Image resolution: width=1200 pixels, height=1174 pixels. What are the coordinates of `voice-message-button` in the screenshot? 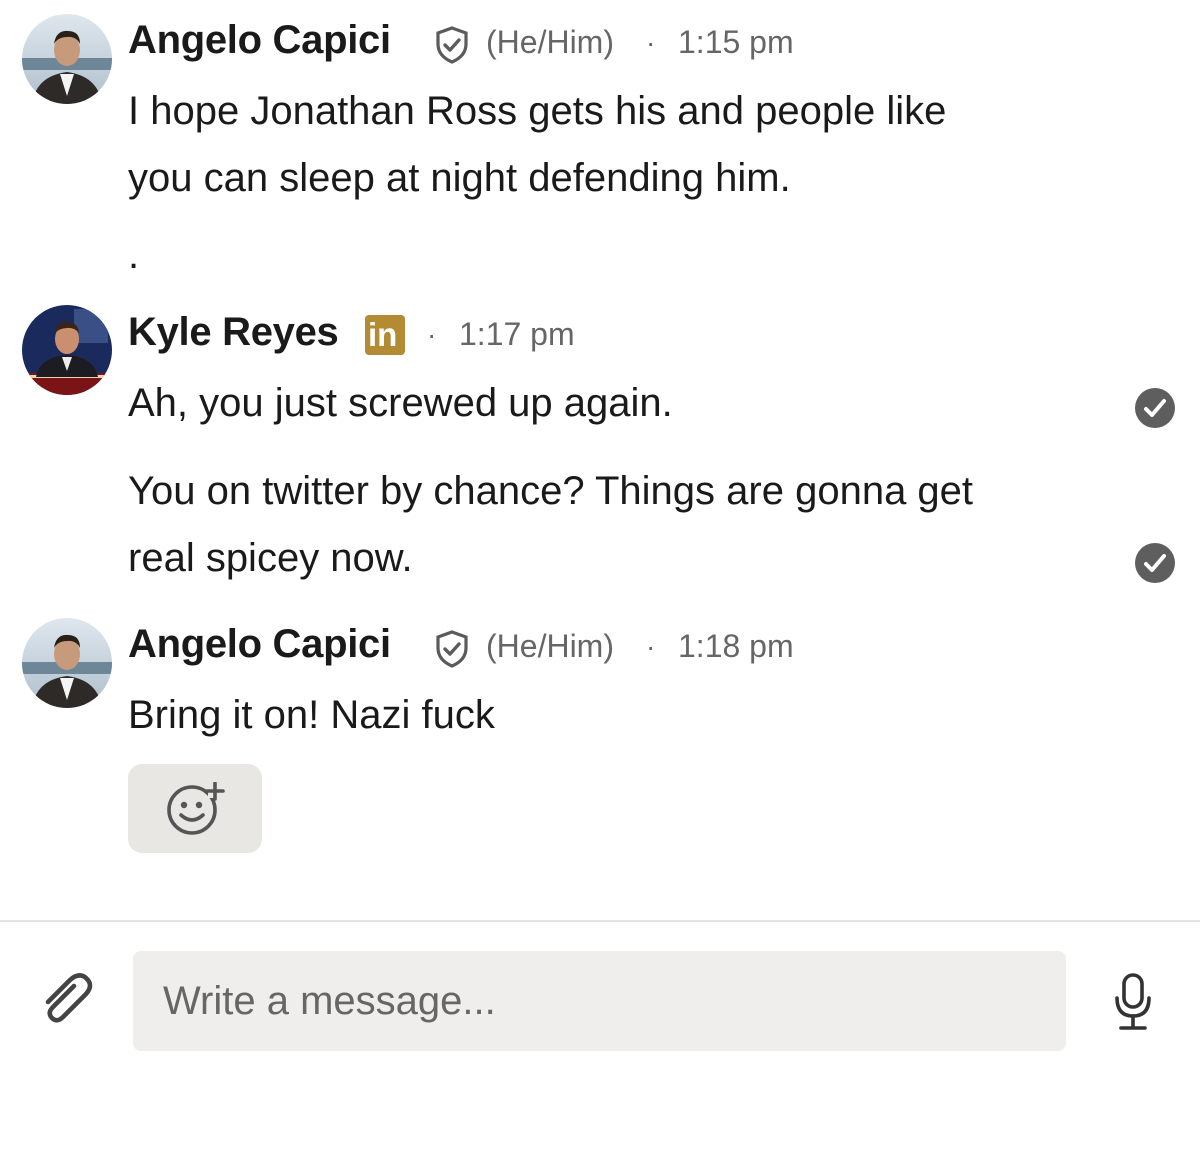 It's located at (1133, 1003).